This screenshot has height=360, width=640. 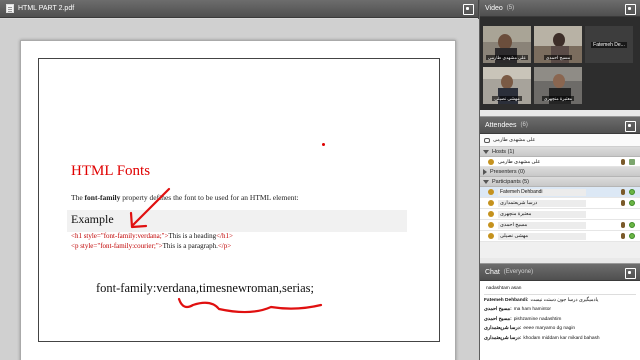 What do you see at coordinates (542, 225) in the screenshot?
I see `participant-name-box: مسیح احمدی` at bounding box center [542, 225].